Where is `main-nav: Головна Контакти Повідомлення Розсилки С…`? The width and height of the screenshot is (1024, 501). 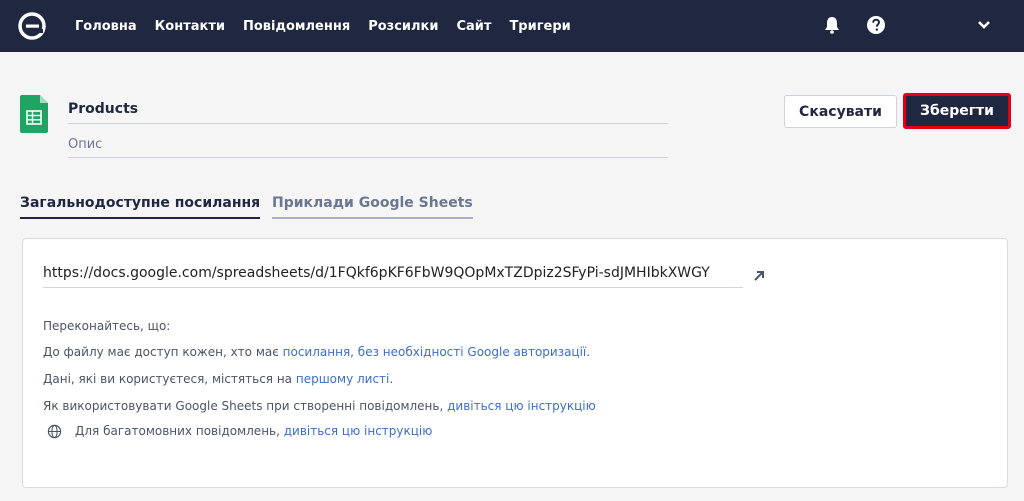 main-nav: Головна Контакти Повідомлення Розсилки С… is located at coordinates (332, 26).